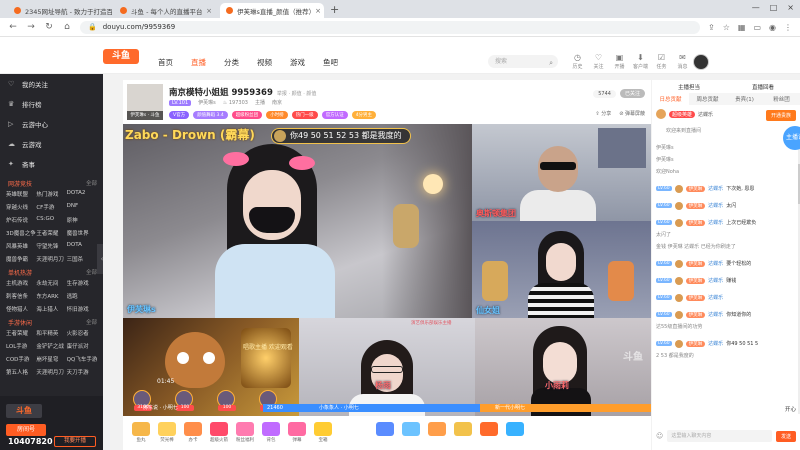 This screenshot has height=450, width=800. I want to click on browser-tab-3: 伊芙琳s直播_颜值（推荐） ×, so click(272, 10).